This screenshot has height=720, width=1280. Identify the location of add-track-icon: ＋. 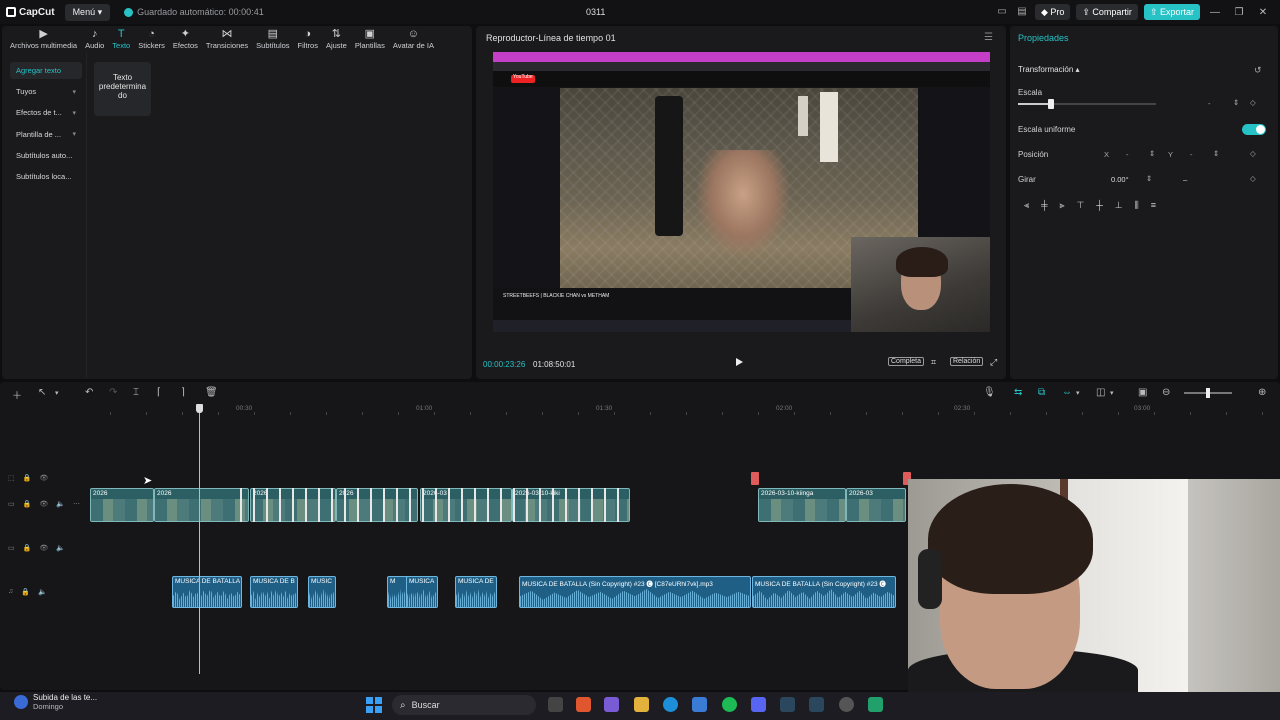
(17, 394).